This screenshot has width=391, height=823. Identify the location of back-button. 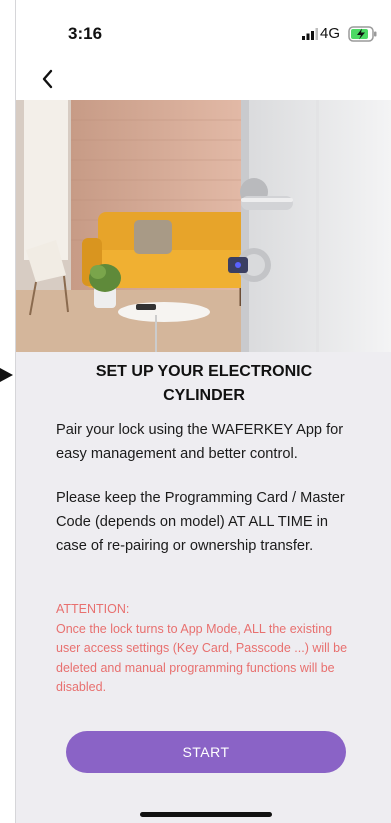
(48, 79).